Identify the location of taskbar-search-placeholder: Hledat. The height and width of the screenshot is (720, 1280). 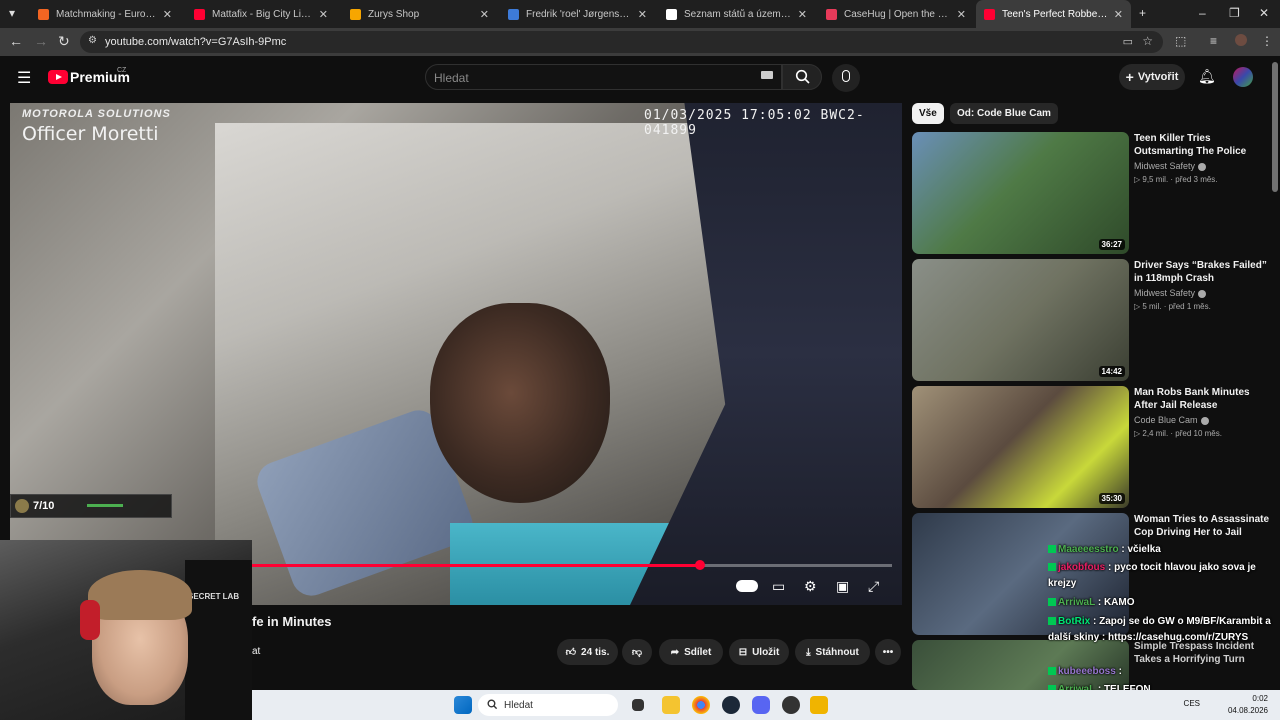
(518, 705).